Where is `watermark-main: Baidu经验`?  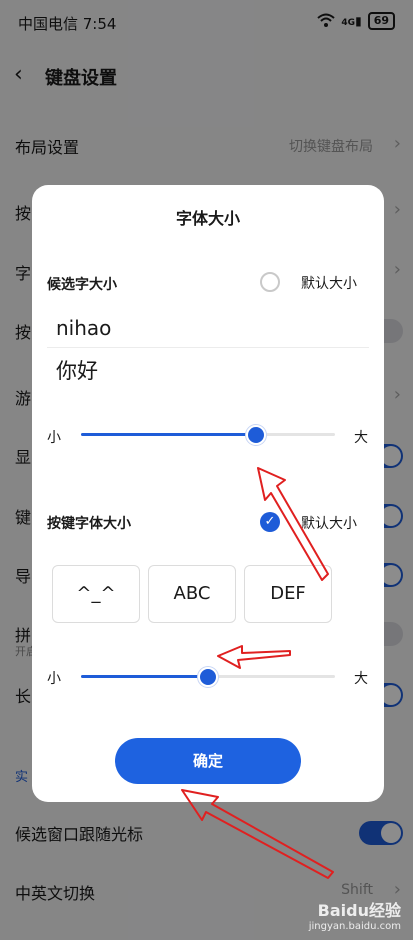
watermark-main: Baidu经验 is located at coordinates (359, 910).